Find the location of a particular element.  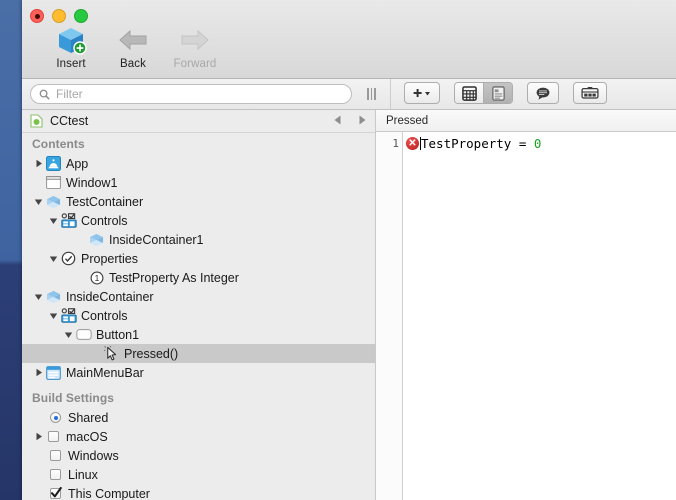

layout-button is located at coordinates (590, 93).